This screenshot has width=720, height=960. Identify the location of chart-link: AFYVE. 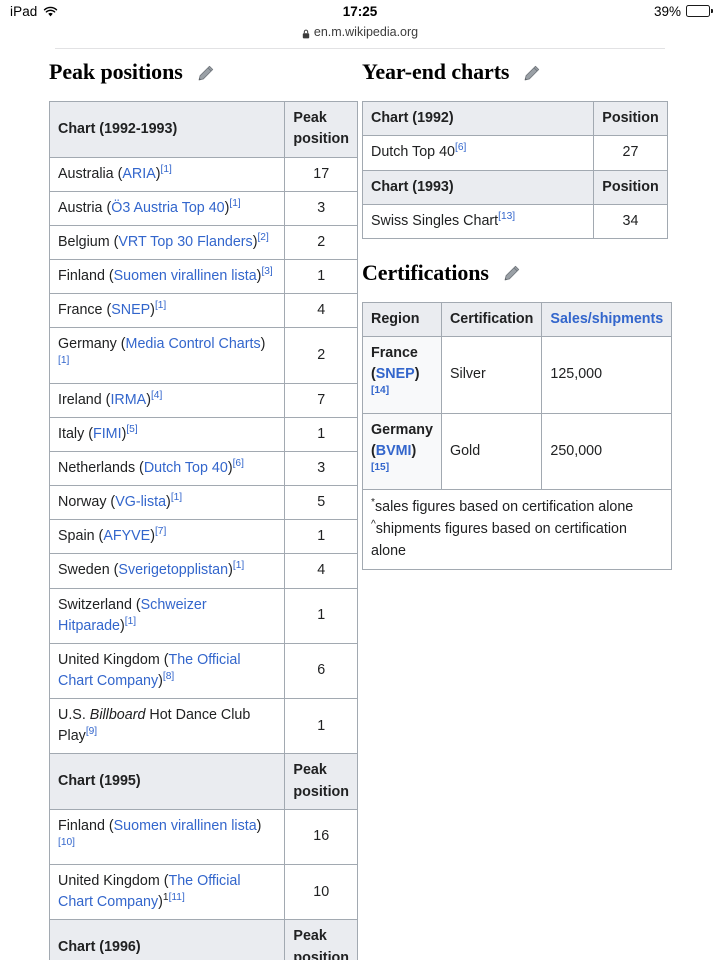
(126, 536).